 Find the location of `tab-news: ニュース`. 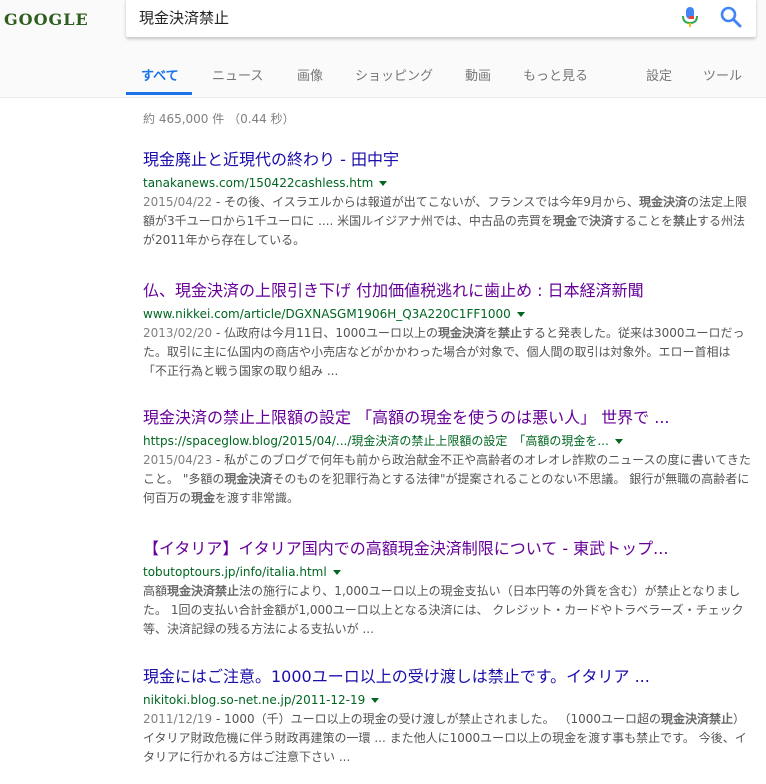

tab-news: ニュース is located at coordinates (237, 74).